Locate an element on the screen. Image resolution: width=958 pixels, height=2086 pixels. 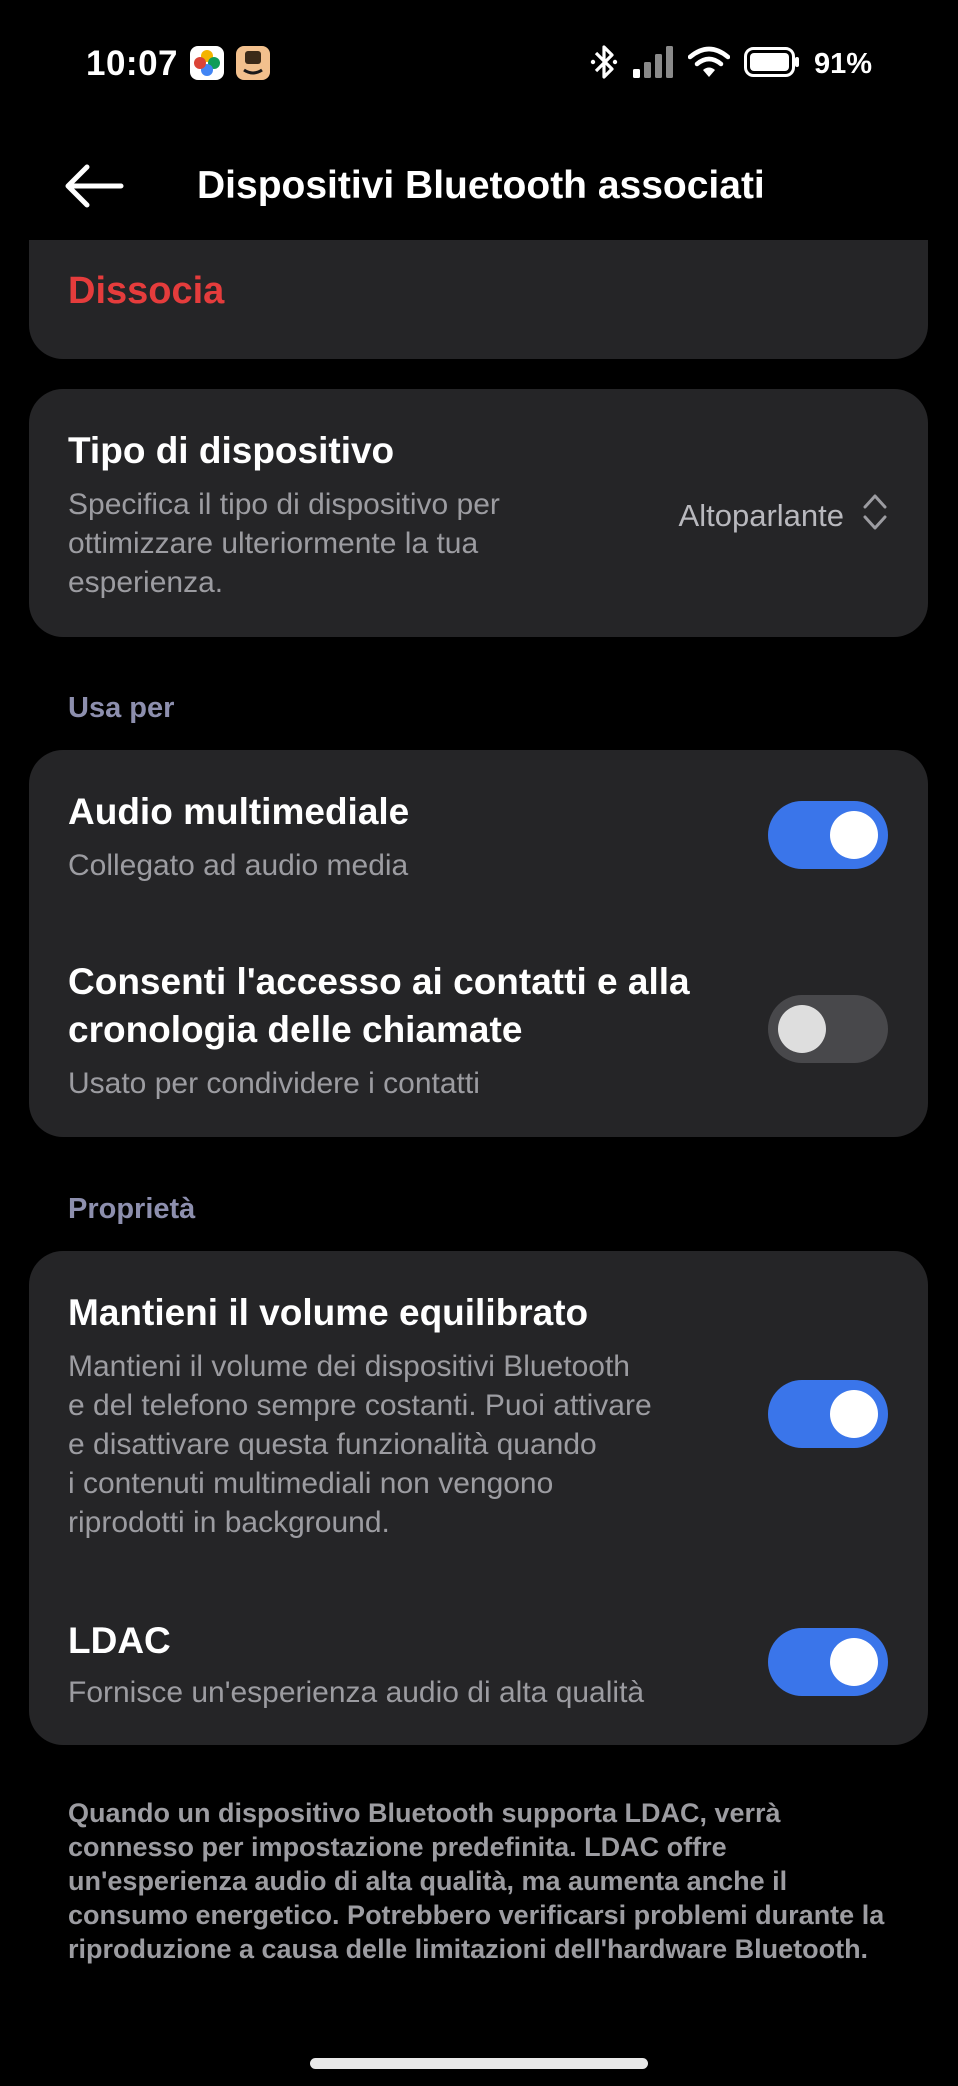
ldac-title: LDAC is located at coordinates (119, 1640).